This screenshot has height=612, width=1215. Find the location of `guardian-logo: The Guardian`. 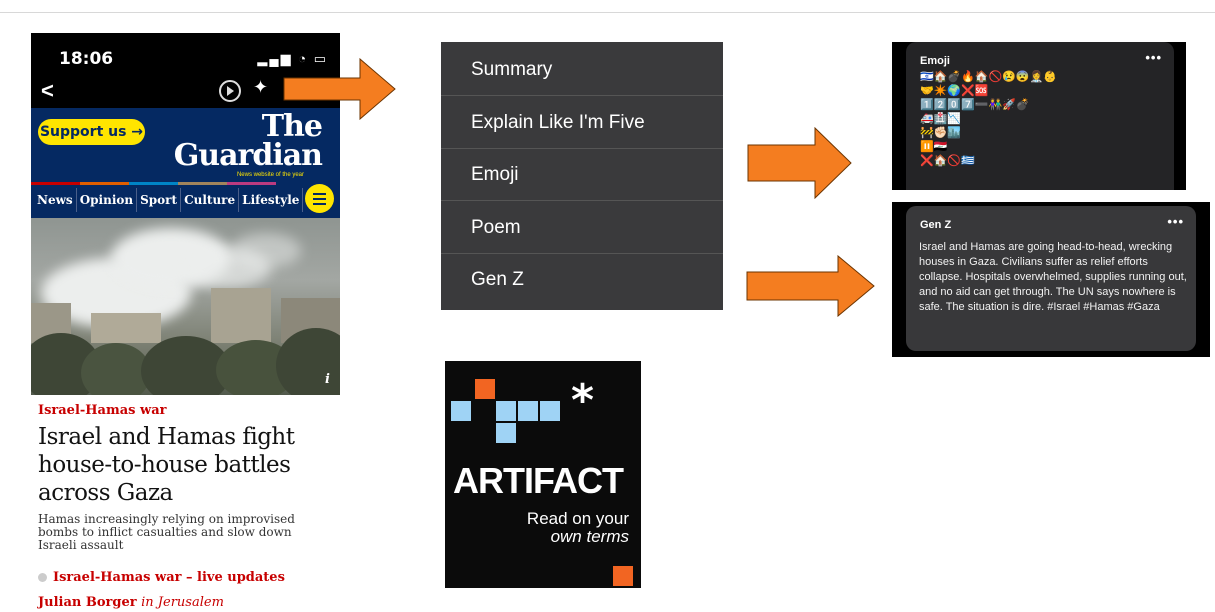

guardian-logo: The Guardian is located at coordinates (248, 142).